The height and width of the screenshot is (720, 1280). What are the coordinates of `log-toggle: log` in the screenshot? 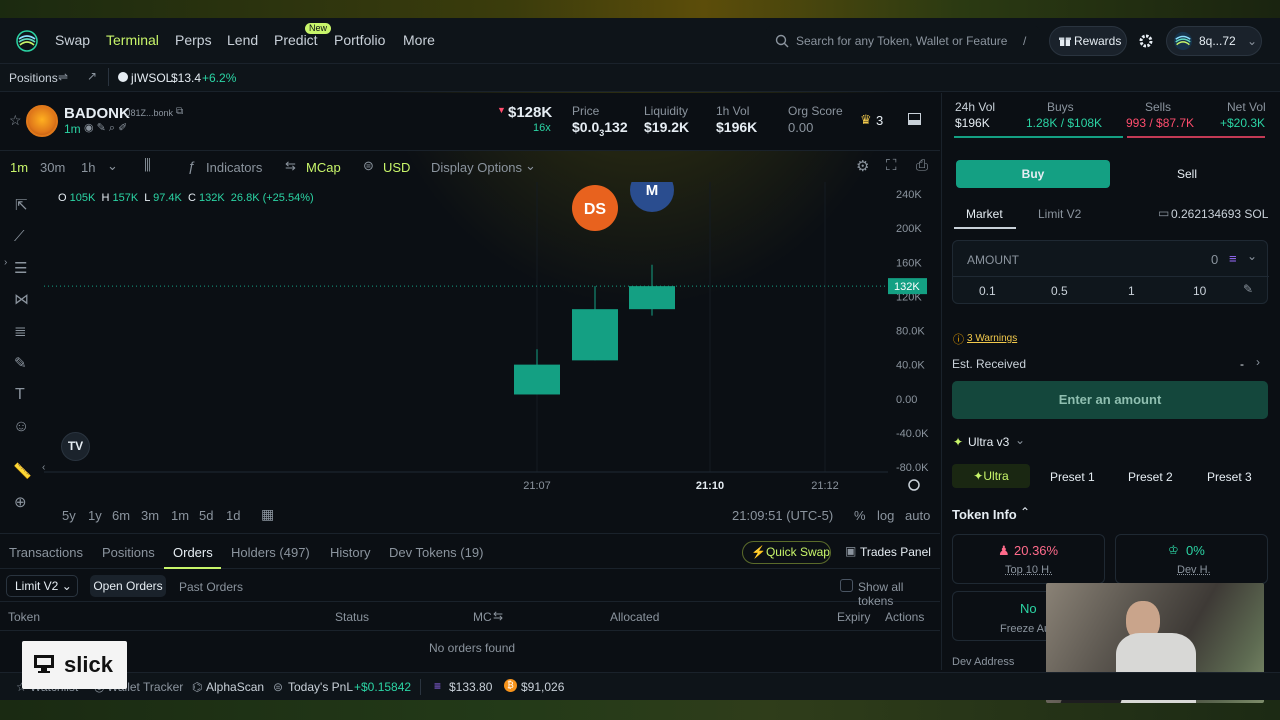 It's located at (885, 515).